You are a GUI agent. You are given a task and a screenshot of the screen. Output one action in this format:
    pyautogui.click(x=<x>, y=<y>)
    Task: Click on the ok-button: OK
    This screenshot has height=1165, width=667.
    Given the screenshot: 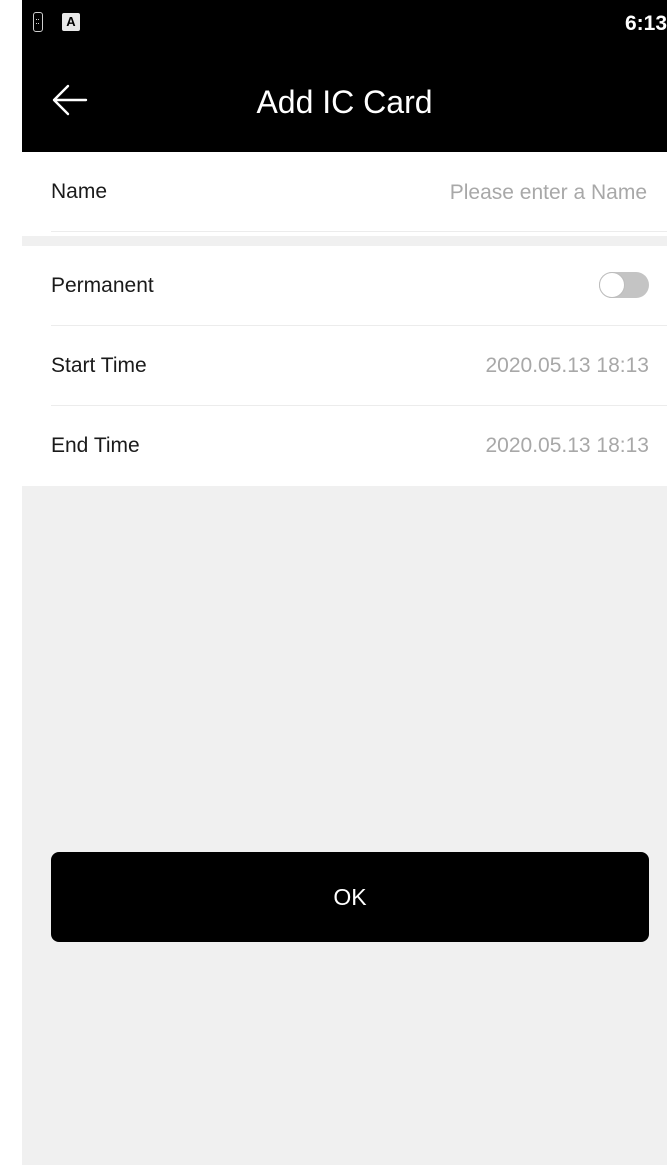 What is the action you would take?
    pyautogui.click(x=350, y=897)
    